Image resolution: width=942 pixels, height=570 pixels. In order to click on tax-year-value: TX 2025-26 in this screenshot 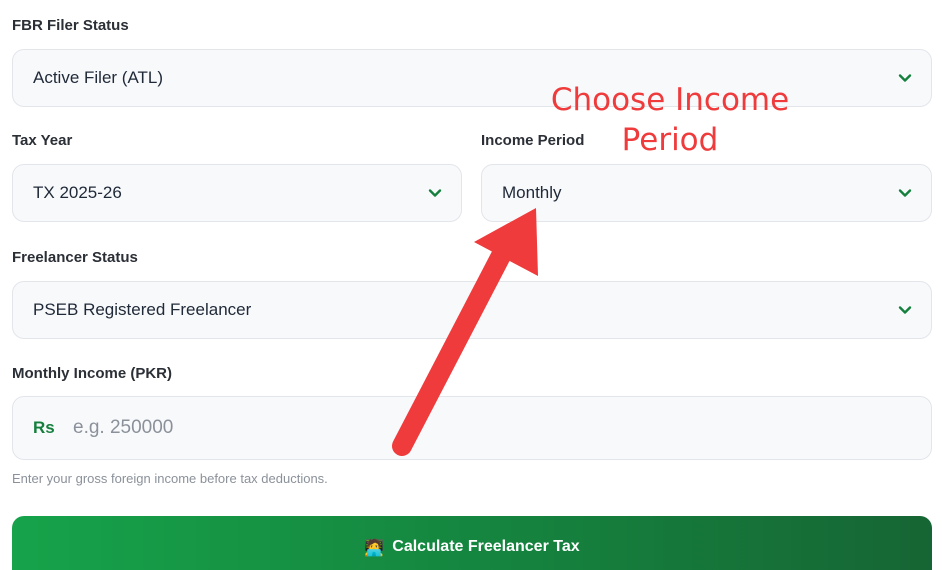, I will do `click(77, 192)`.